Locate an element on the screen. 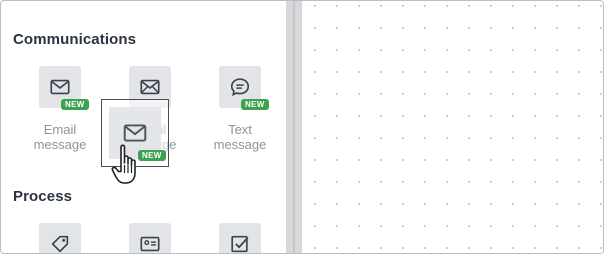 The height and width of the screenshot is (254, 604). tile-label: Text message is located at coordinates (240, 137).